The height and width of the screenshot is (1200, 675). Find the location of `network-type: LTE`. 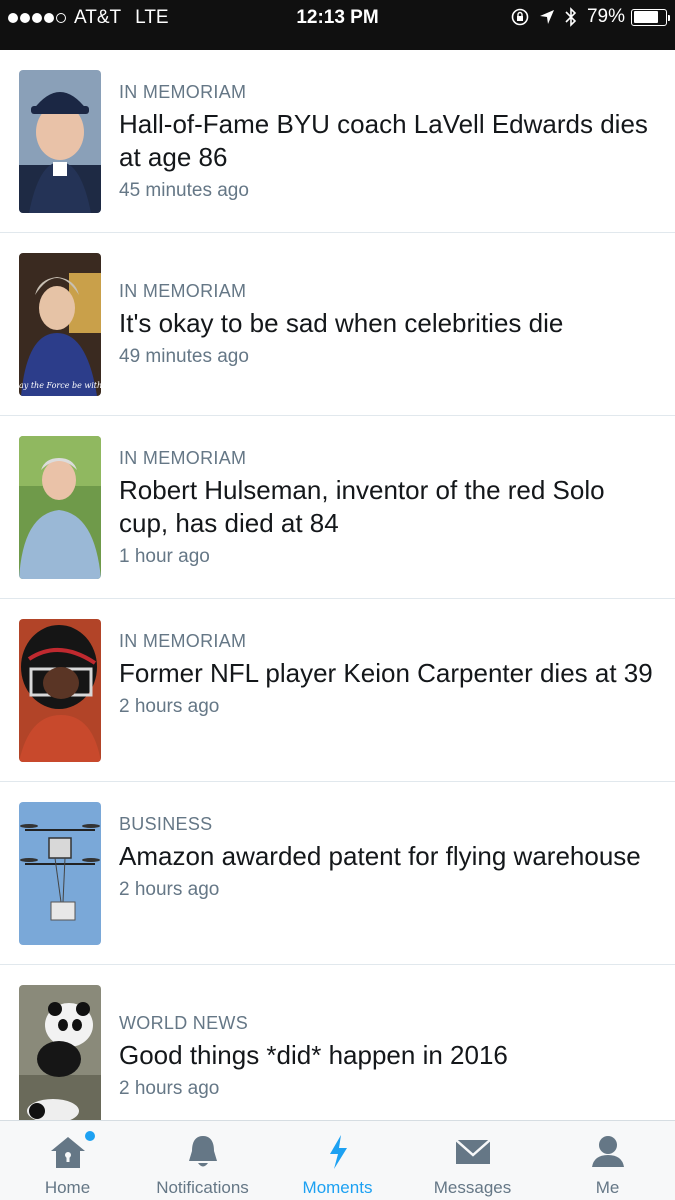

network-type: LTE is located at coordinates (152, 17).